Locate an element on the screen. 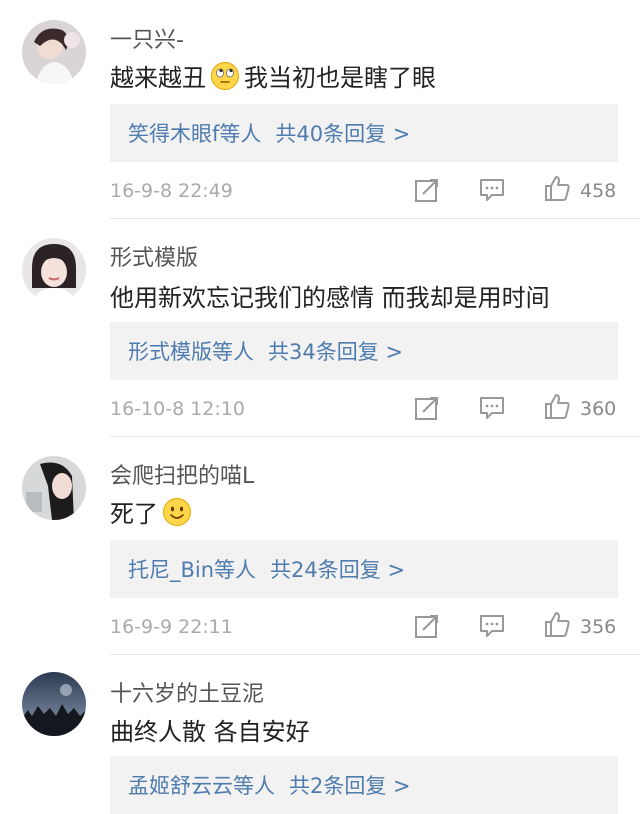 This screenshot has height=814, width=640. reply-names: 笑得木眼f等人 is located at coordinates (194, 133).